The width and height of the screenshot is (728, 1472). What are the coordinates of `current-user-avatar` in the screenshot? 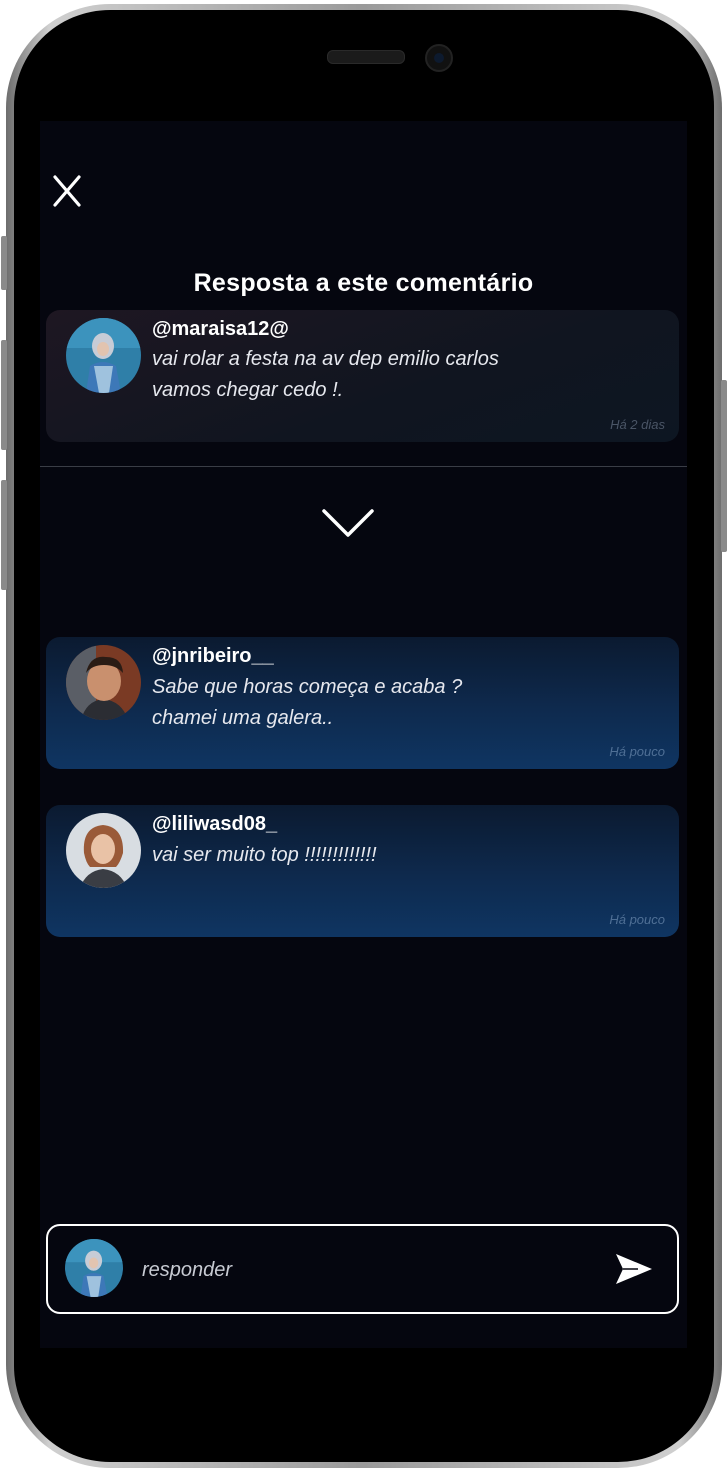 It's located at (94, 1268).